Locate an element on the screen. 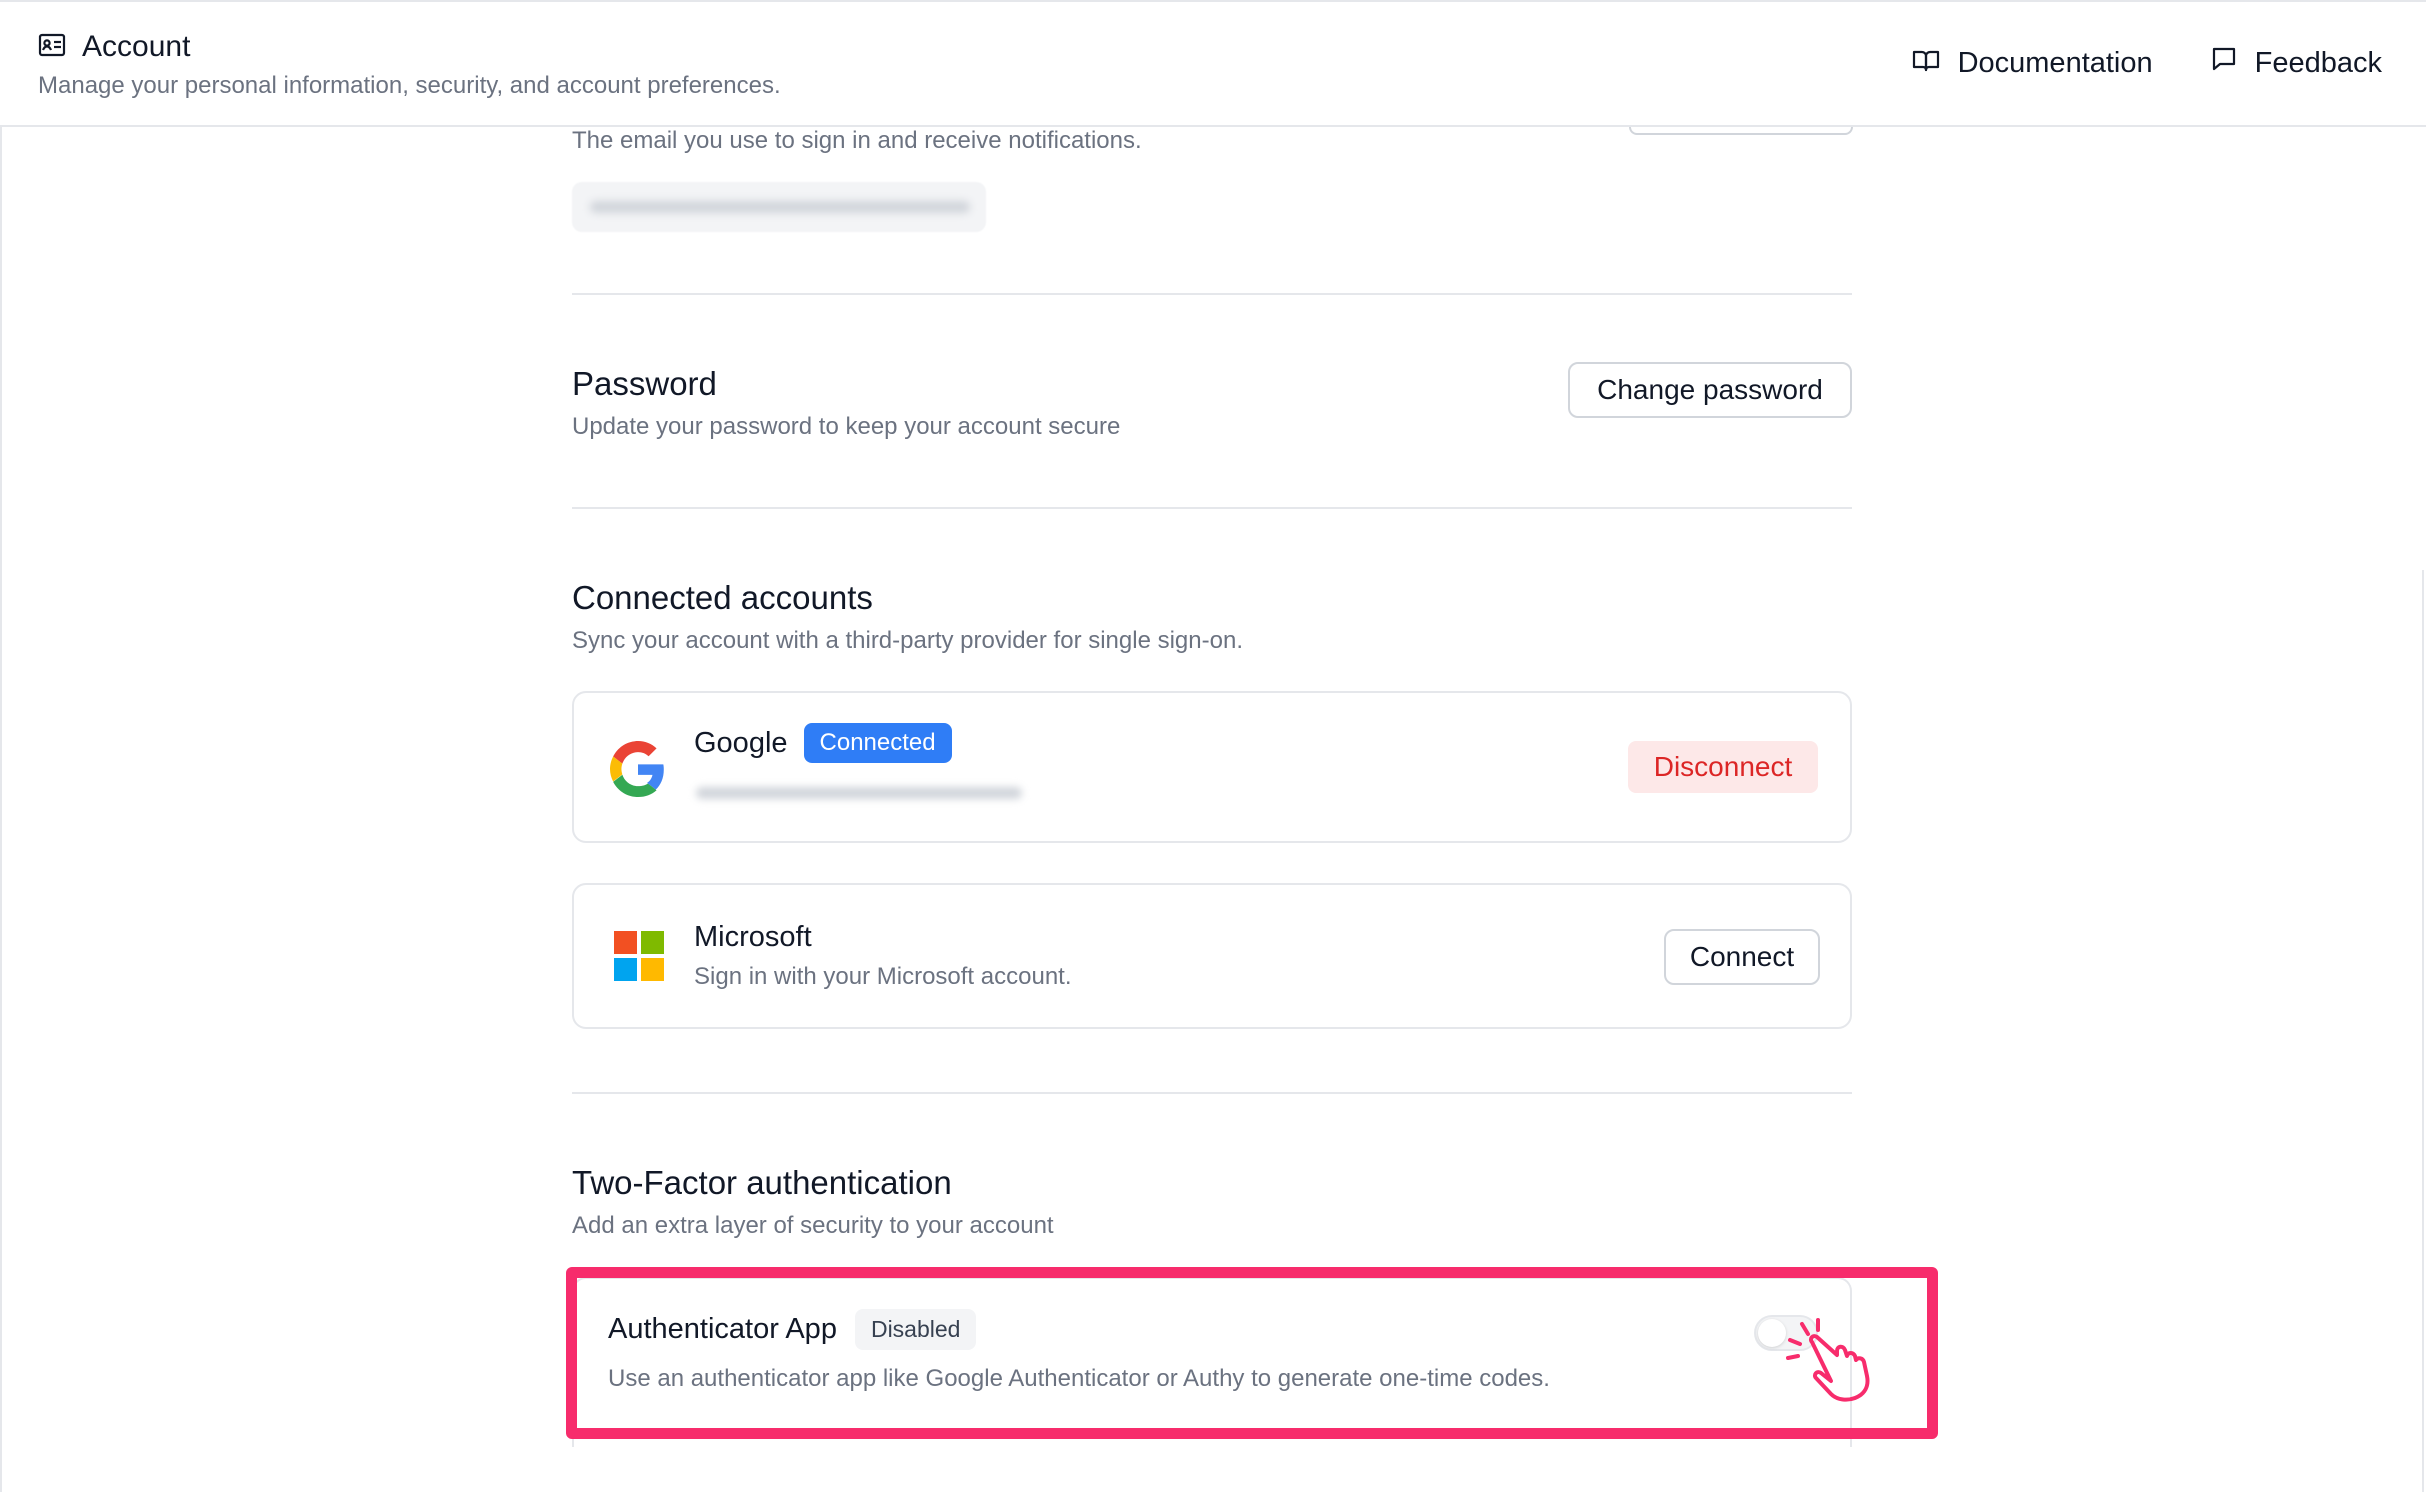 The height and width of the screenshot is (1492, 2426). connect-button: Connect is located at coordinates (1742, 957).